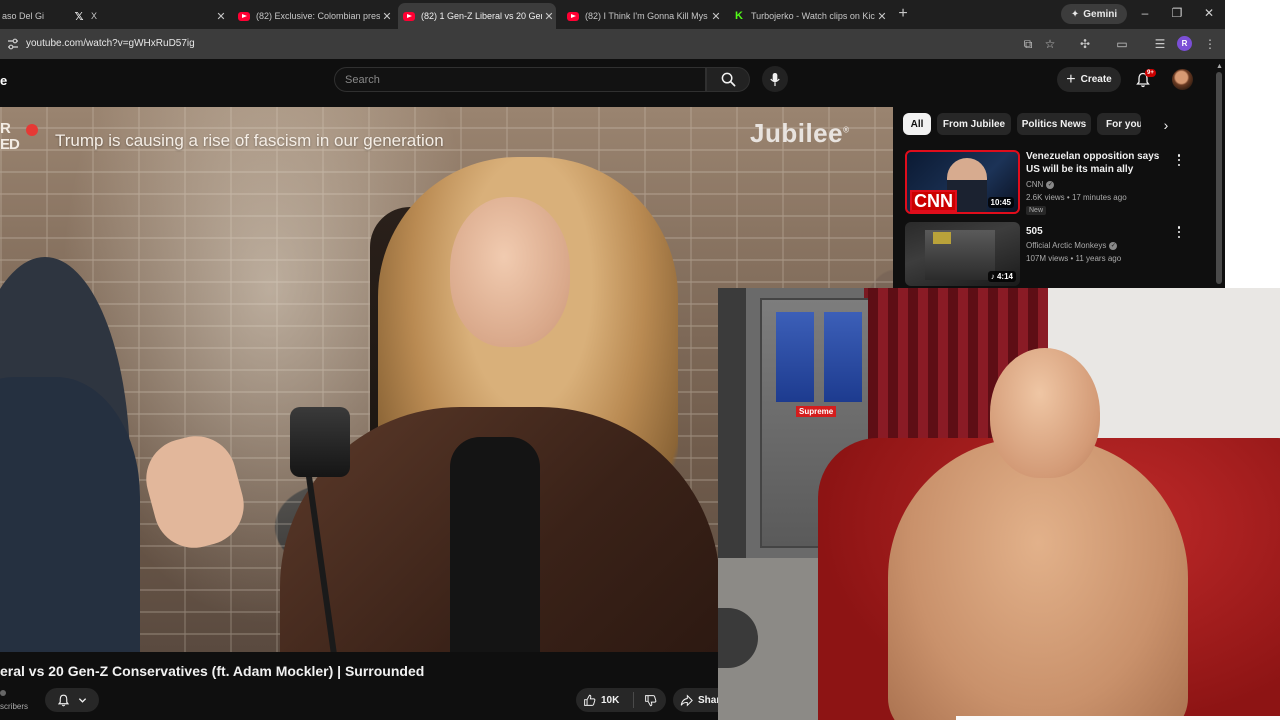  What do you see at coordinates (13, 44) in the screenshot?
I see `site-settings-icon` at bounding box center [13, 44].